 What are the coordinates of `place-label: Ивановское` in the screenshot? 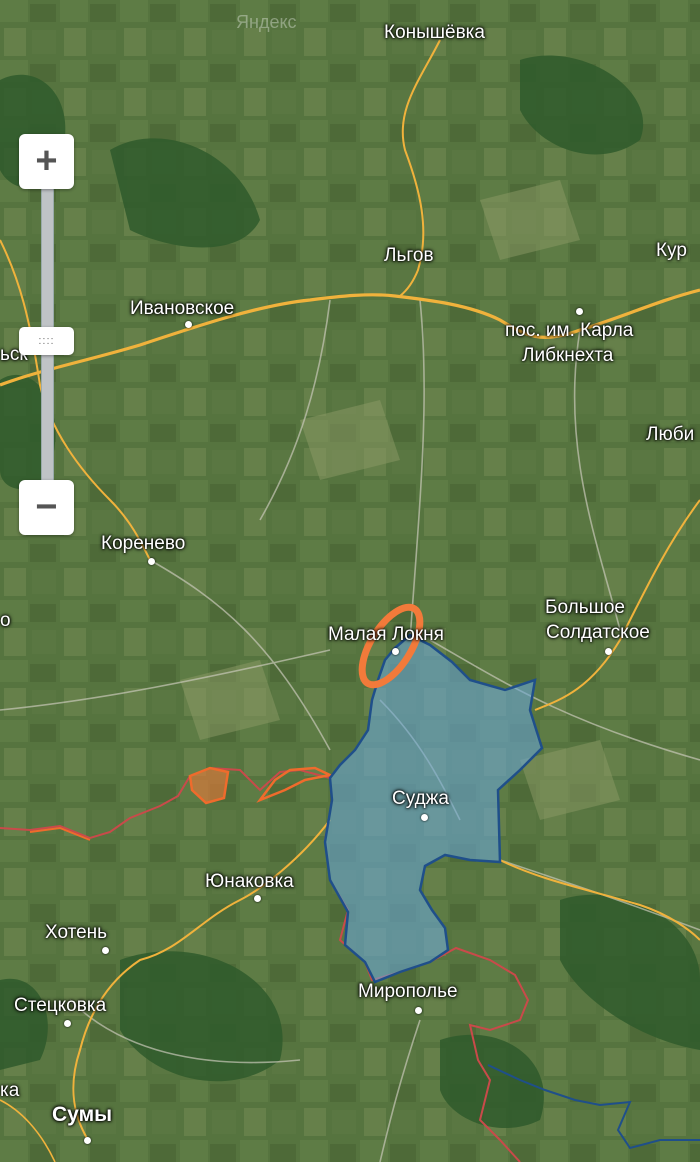 It's located at (182, 308).